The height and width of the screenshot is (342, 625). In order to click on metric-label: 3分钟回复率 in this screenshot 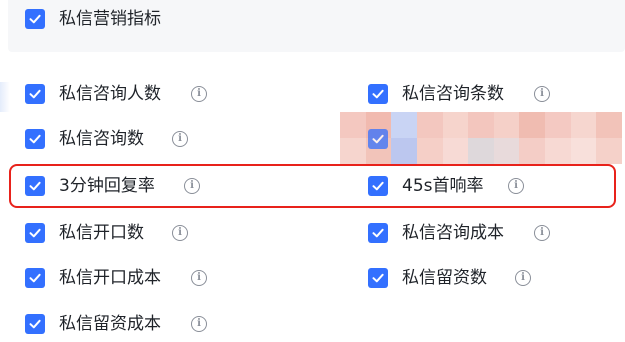, I will do `click(107, 186)`.